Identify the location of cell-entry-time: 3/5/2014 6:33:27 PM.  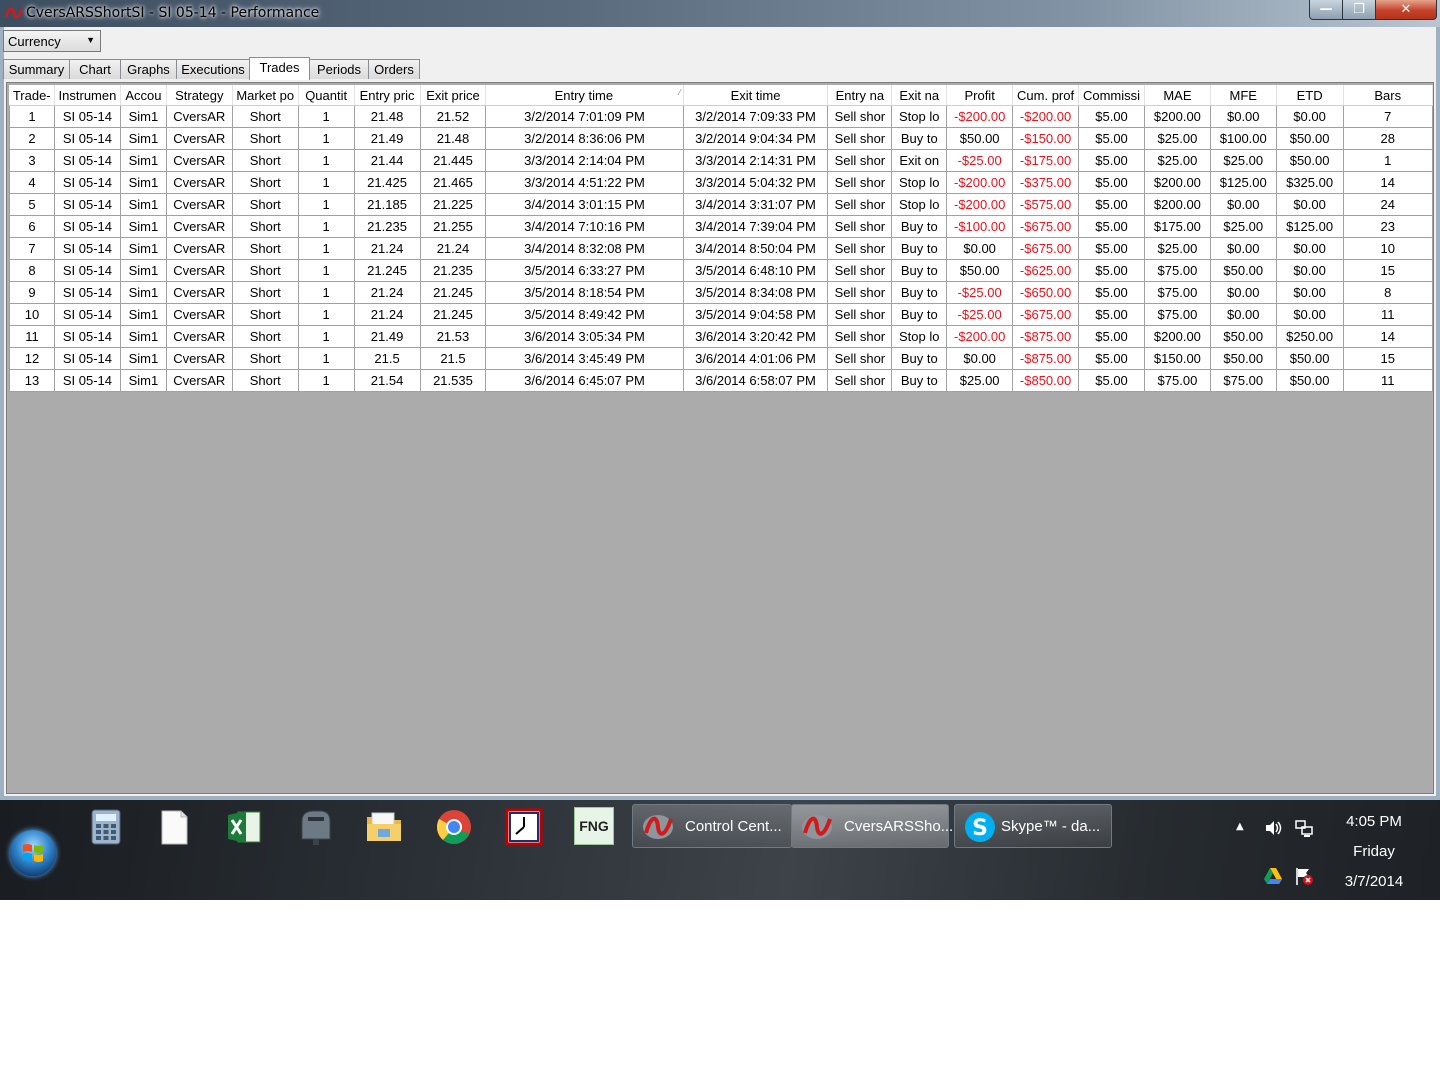
(584, 270).